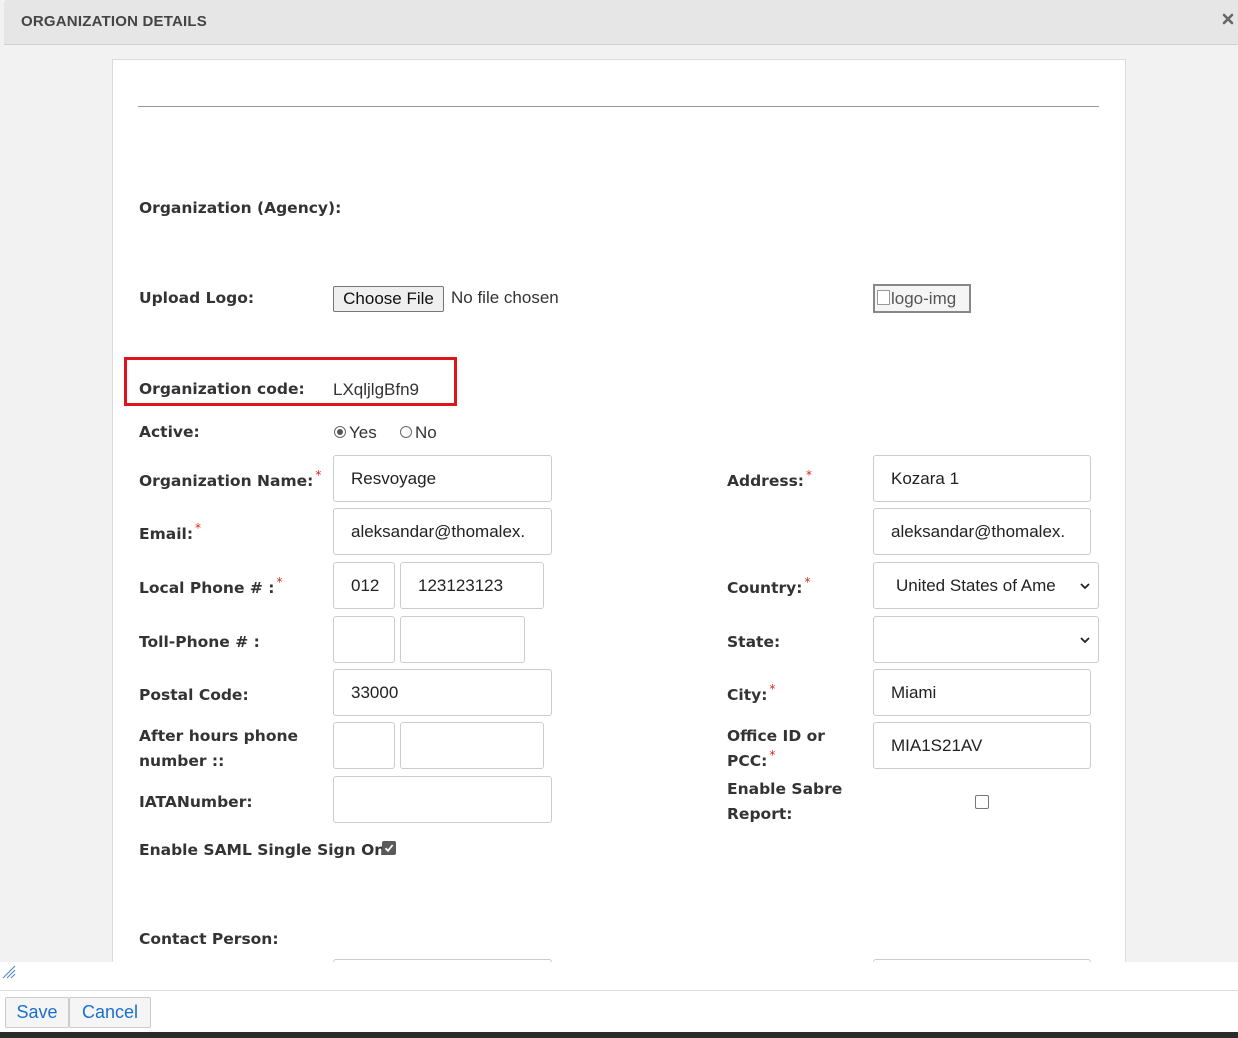 The width and height of the screenshot is (1238, 1038). I want to click on active-label: Active:, so click(169, 432).